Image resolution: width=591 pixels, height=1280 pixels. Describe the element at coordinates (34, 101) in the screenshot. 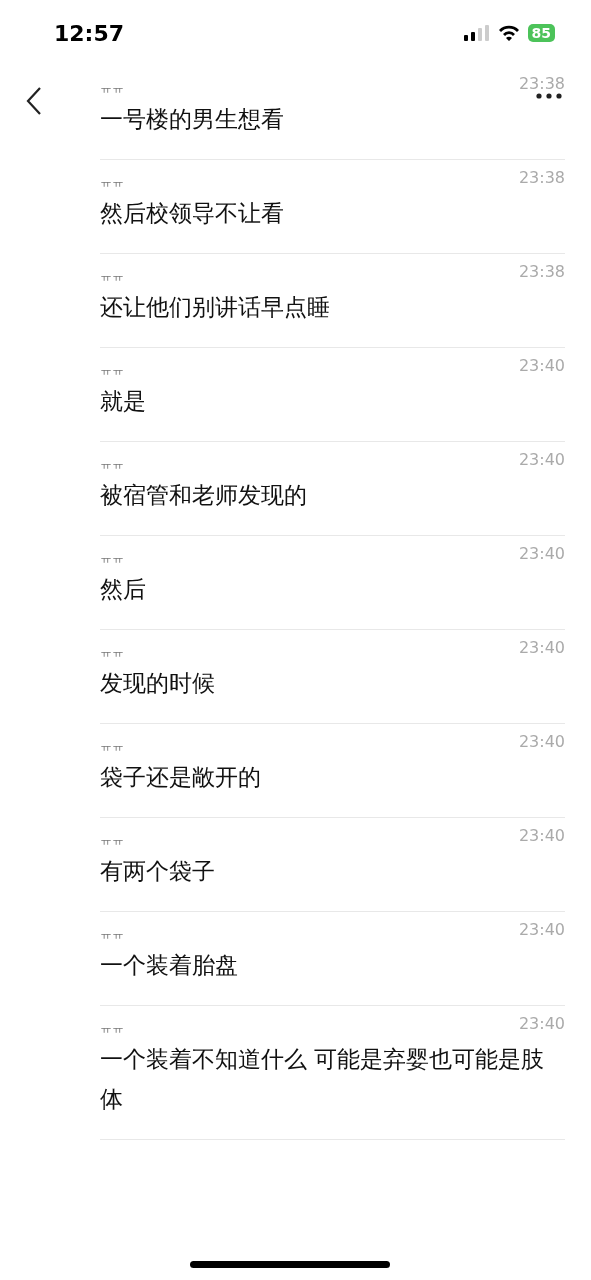

I see `back-icon` at that location.